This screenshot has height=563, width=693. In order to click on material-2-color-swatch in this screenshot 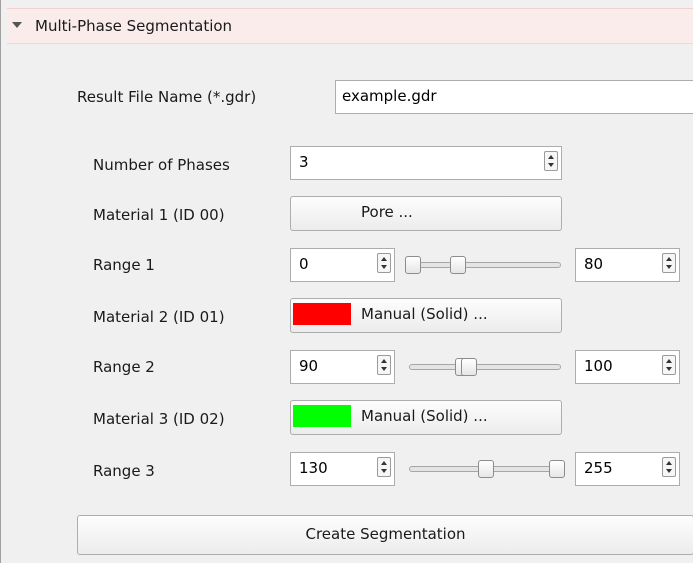, I will do `click(322, 314)`.